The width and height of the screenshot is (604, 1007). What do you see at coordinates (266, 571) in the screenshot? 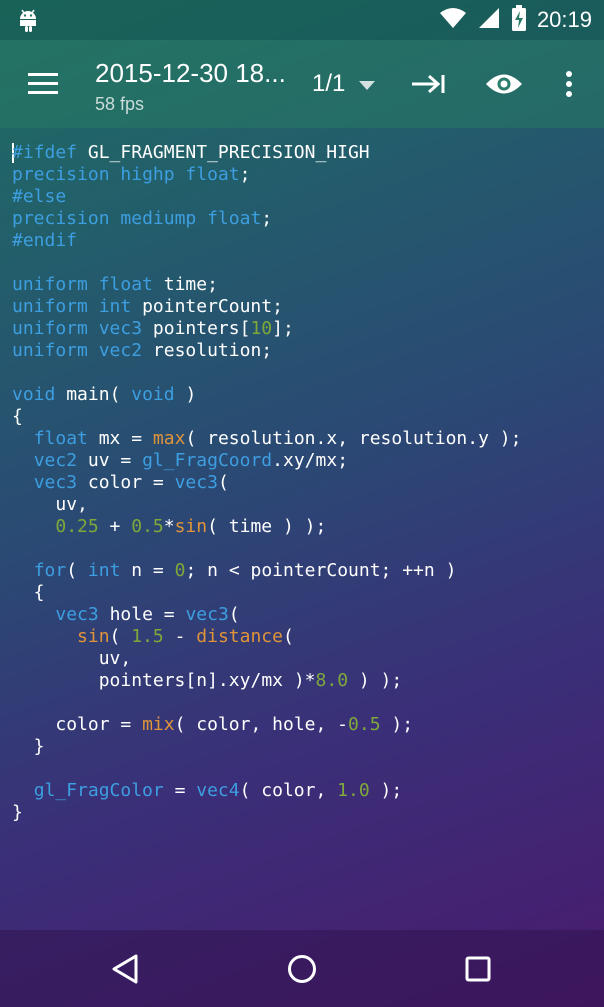
I see `code-line: for( int n = 0; n < pointerCount; ++n )` at bounding box center [266, 571].